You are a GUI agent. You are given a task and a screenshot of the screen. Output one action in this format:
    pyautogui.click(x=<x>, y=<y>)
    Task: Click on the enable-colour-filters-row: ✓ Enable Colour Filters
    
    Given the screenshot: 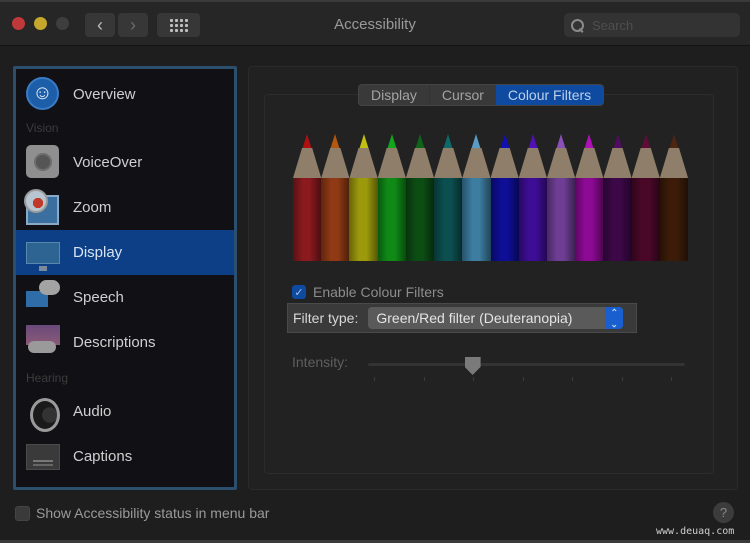 What is the action you would take?
    pyautogui.click(x=368, y=292)
    